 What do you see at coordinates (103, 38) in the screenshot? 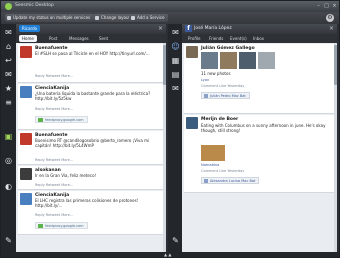
I see `tab-sent: Sent` at bounding box center [103, 38].